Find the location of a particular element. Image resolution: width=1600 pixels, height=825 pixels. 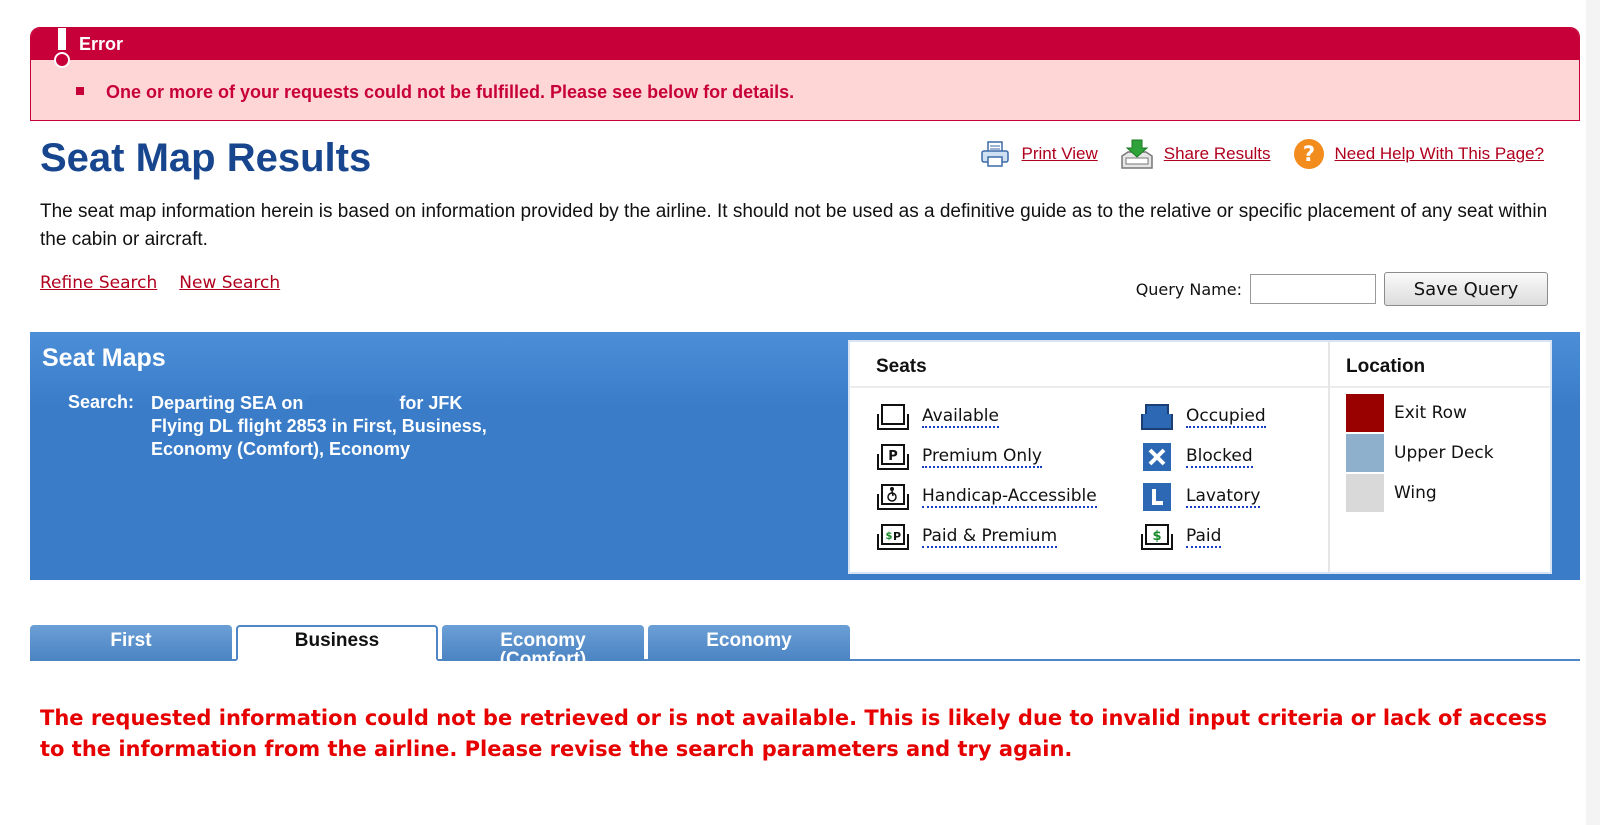

legend-blocked: Blocked is located at coordinates (1196, 457).